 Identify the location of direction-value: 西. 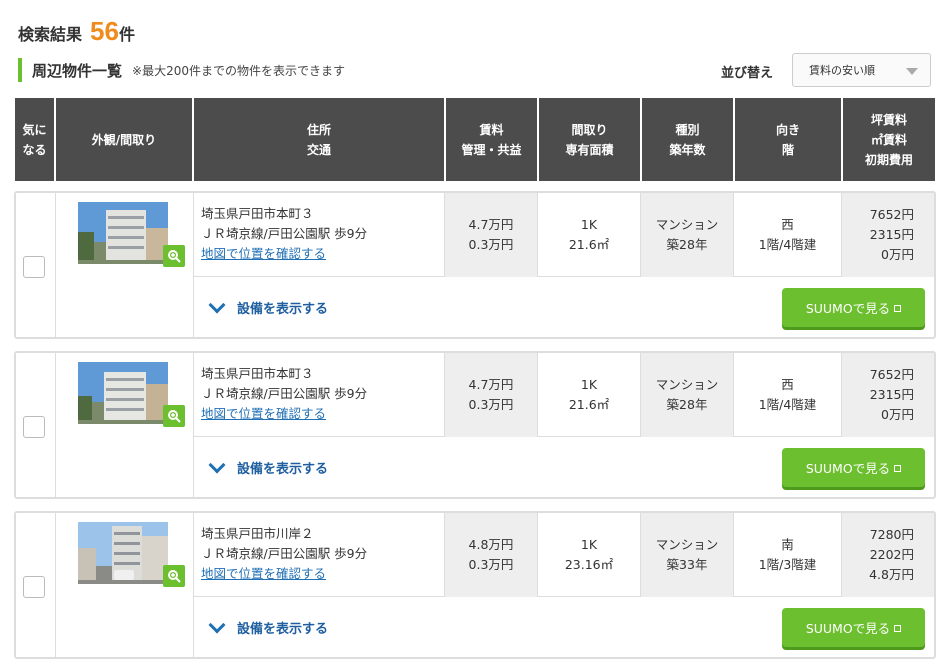
(787, 224).